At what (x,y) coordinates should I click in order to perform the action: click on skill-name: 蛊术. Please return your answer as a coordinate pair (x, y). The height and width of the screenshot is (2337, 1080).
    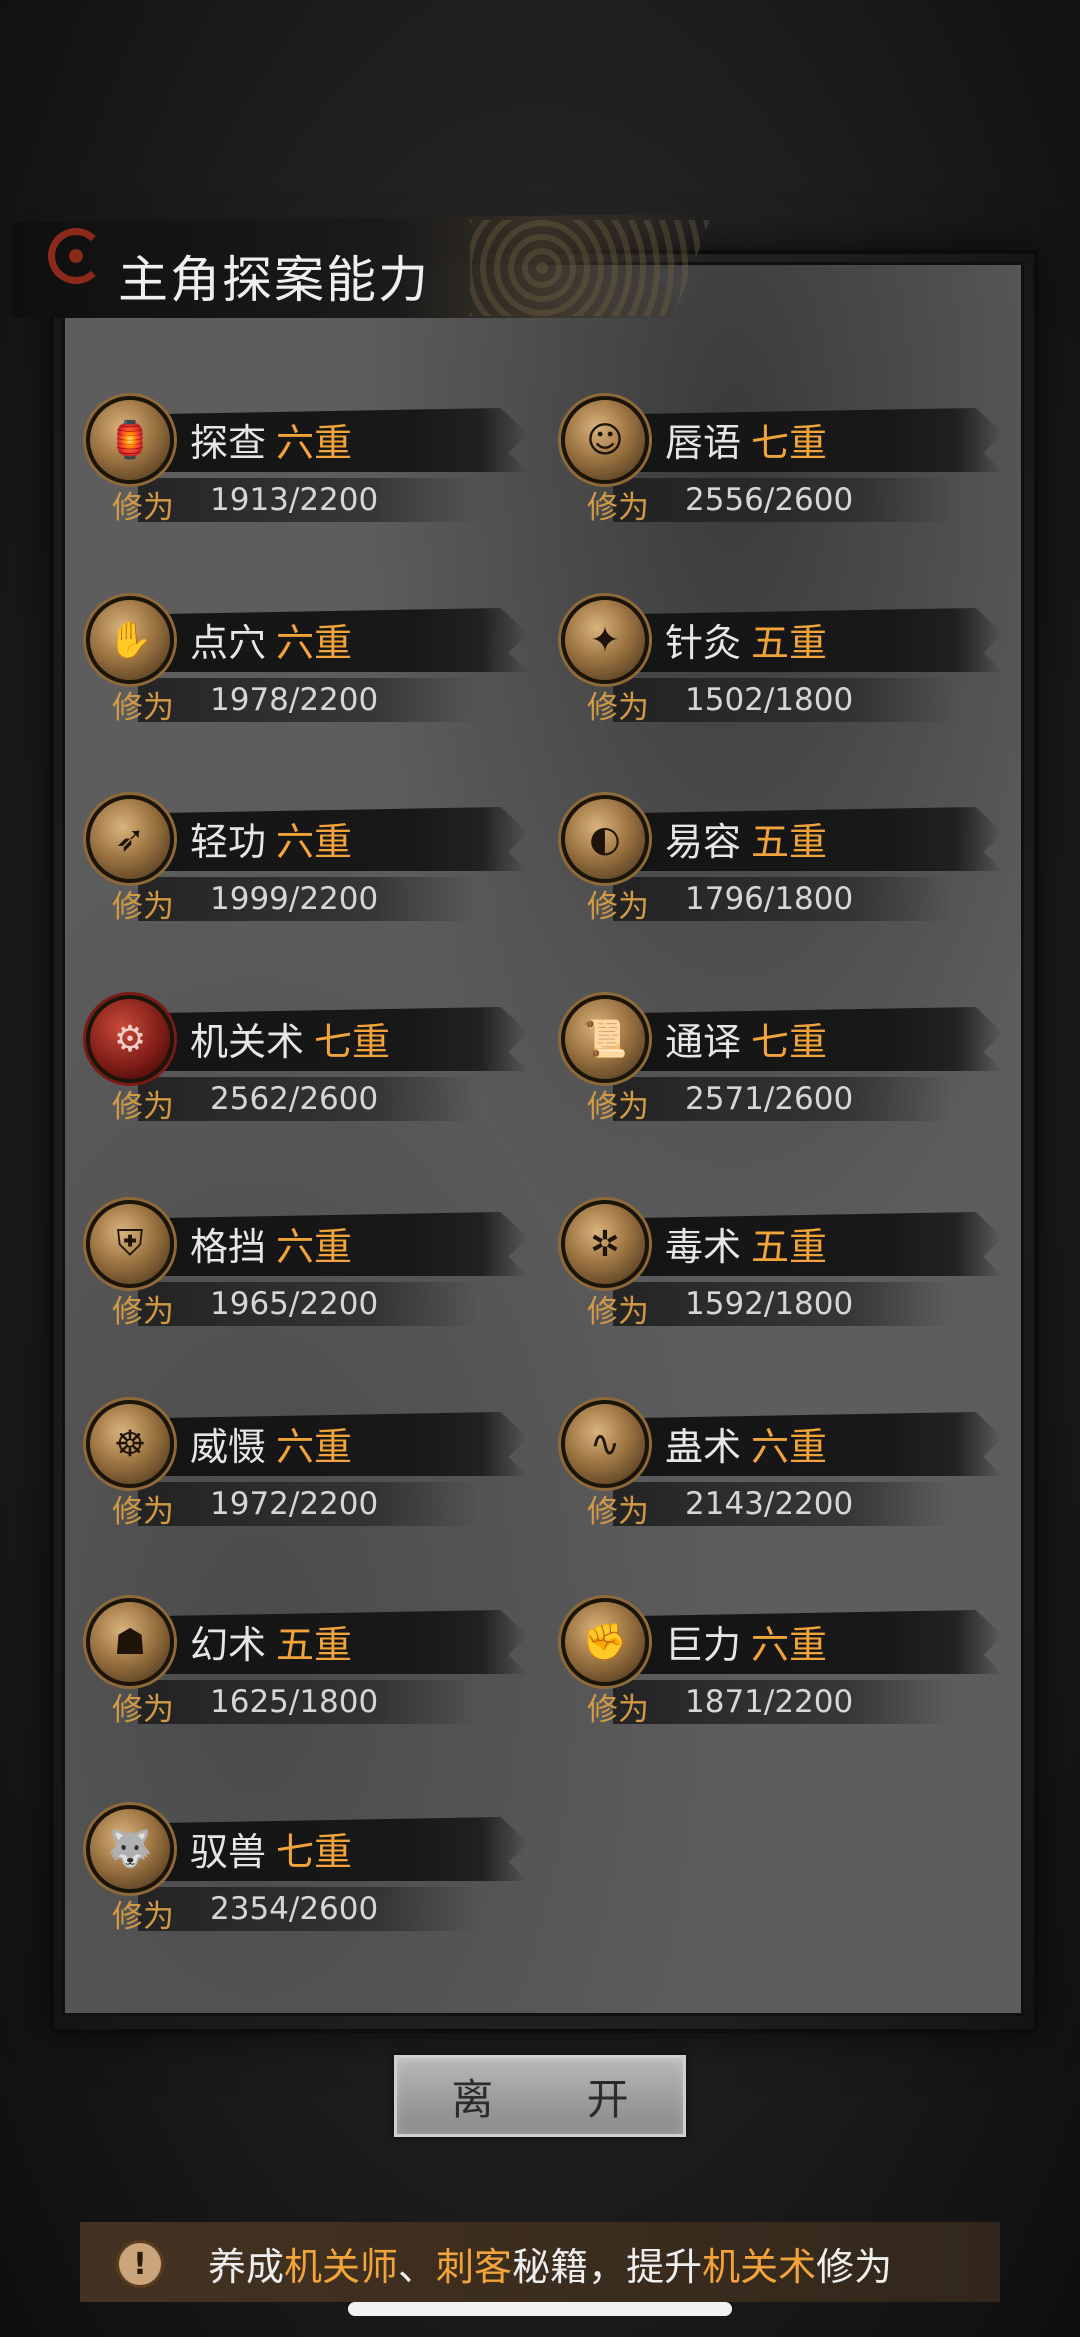
    Looking at the image, I should click on (703, 1447).